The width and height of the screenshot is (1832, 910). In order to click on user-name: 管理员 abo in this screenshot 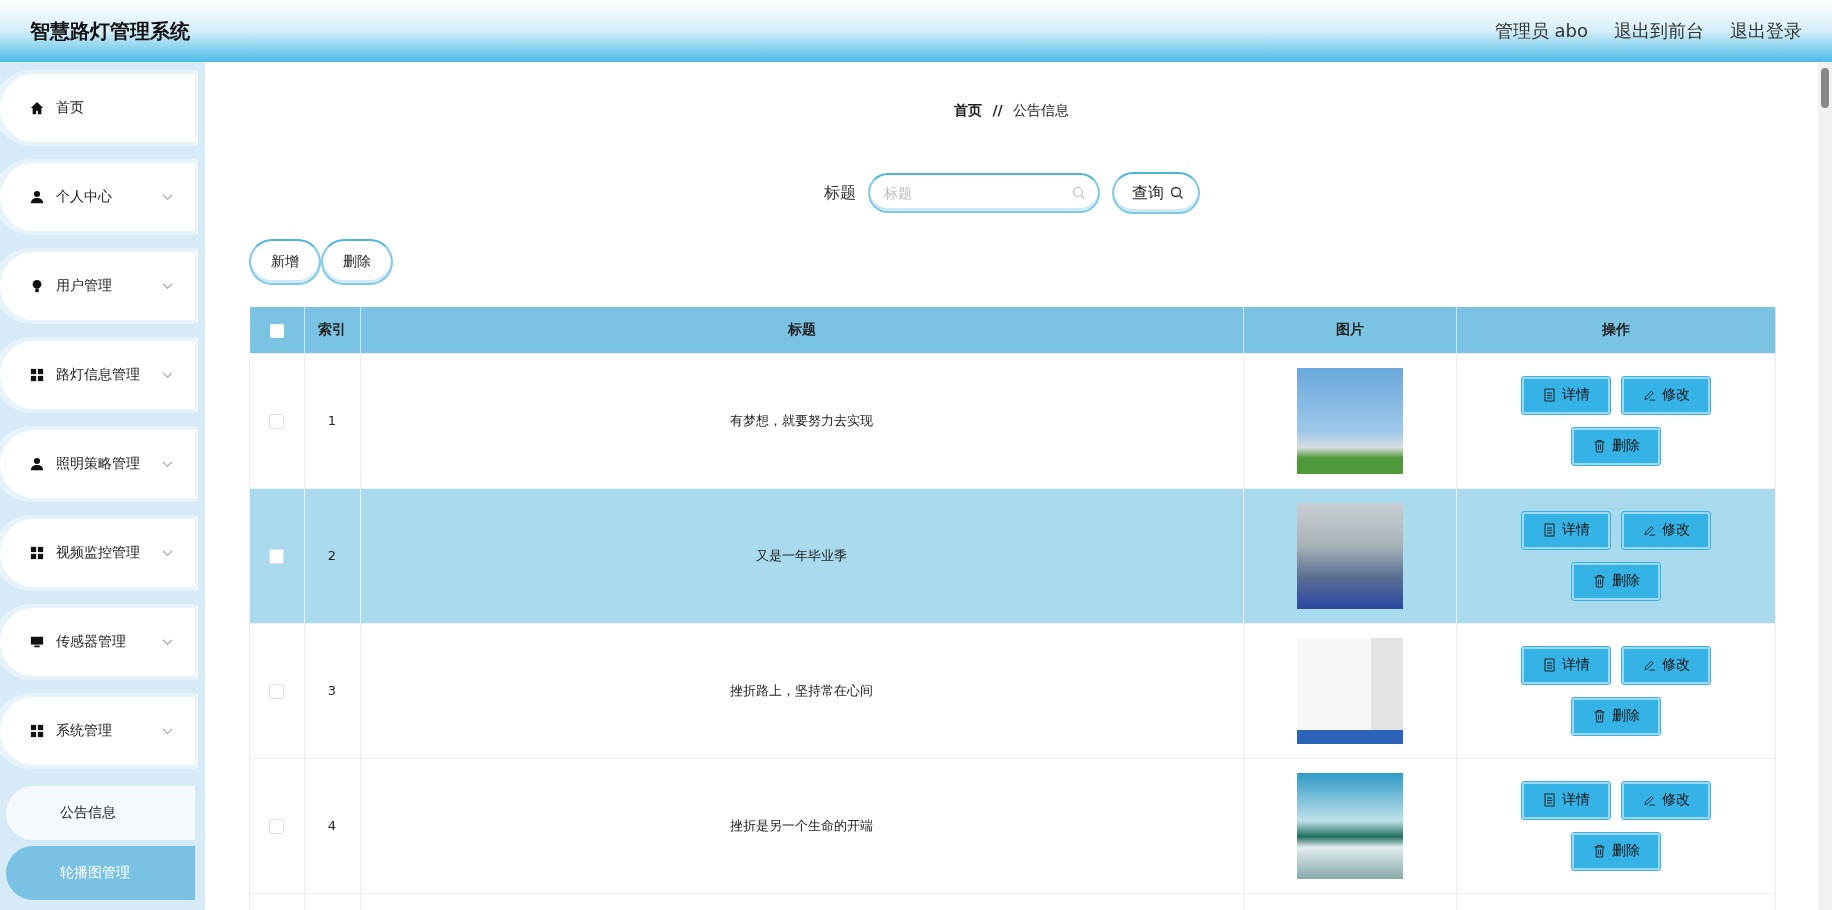, I will do `click(1541, 31)`.